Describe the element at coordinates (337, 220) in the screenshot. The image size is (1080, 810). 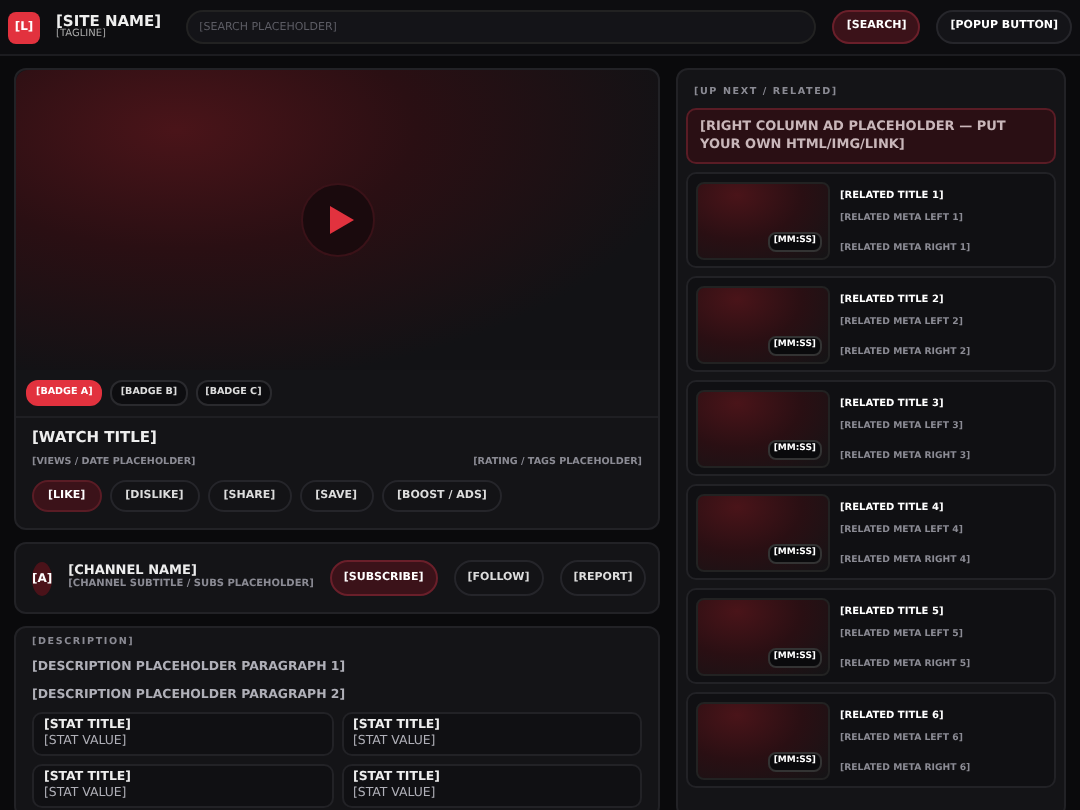
I see `play-button` at that location.